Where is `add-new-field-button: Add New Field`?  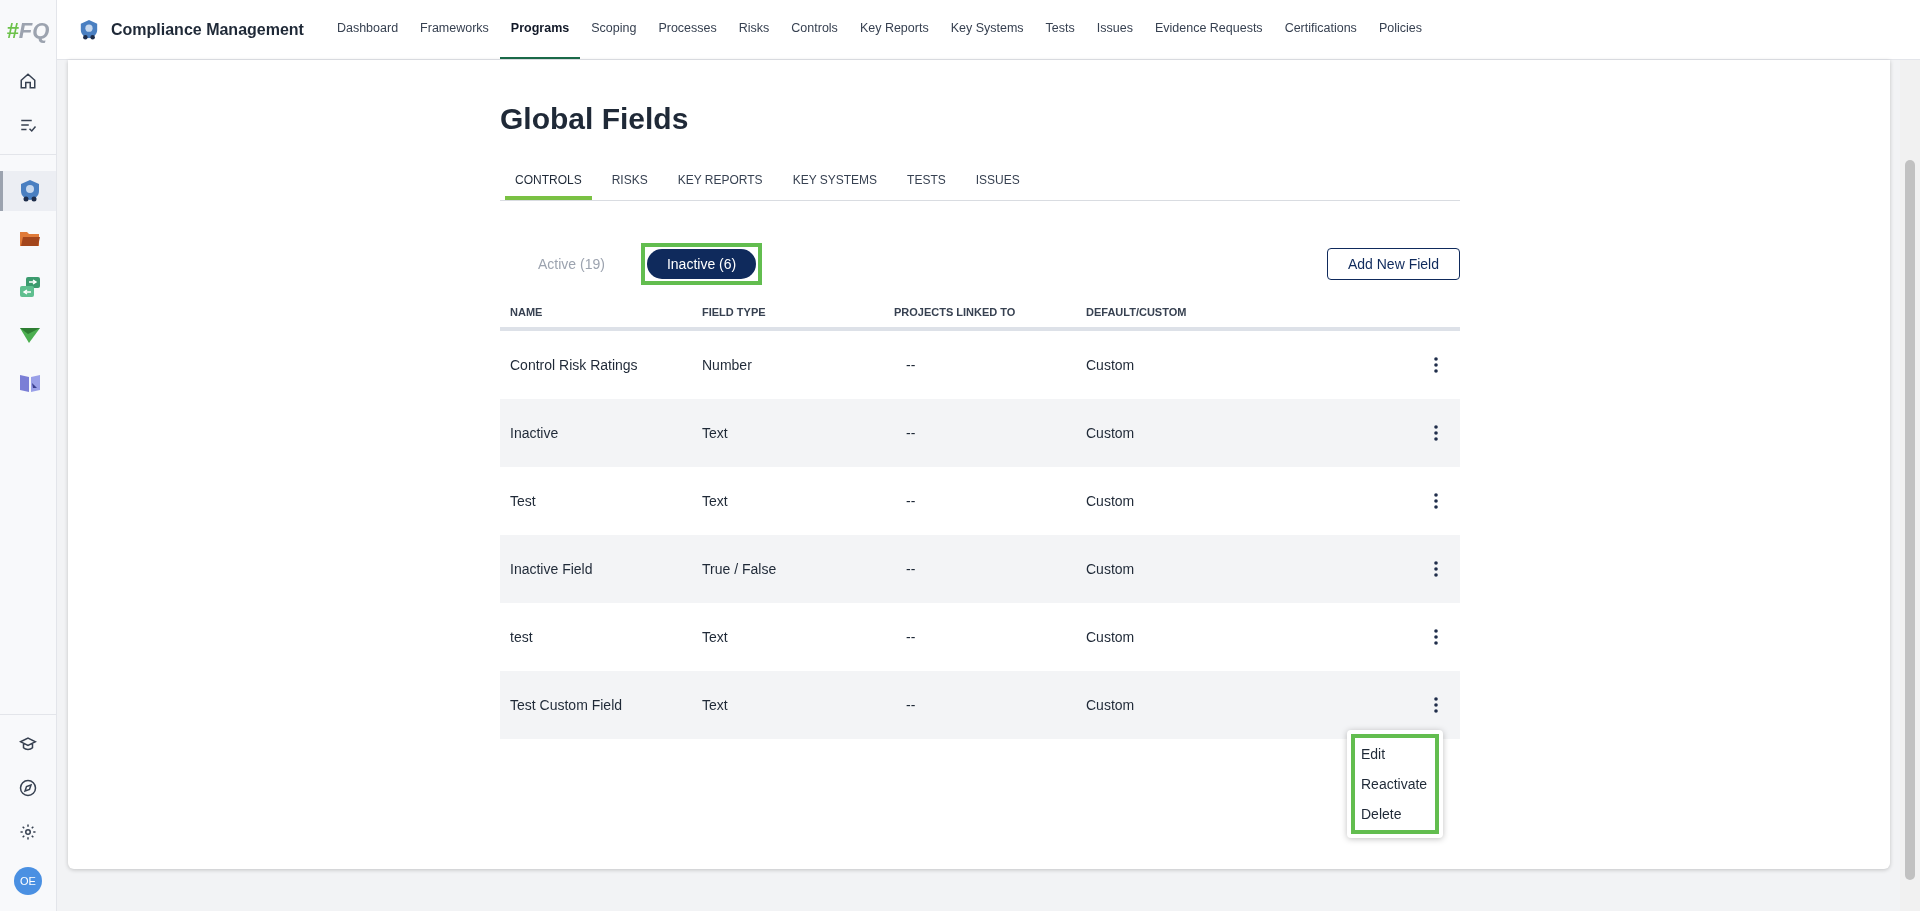 add-new-field-button: Add New Field is located at coordinates (1393, 264).